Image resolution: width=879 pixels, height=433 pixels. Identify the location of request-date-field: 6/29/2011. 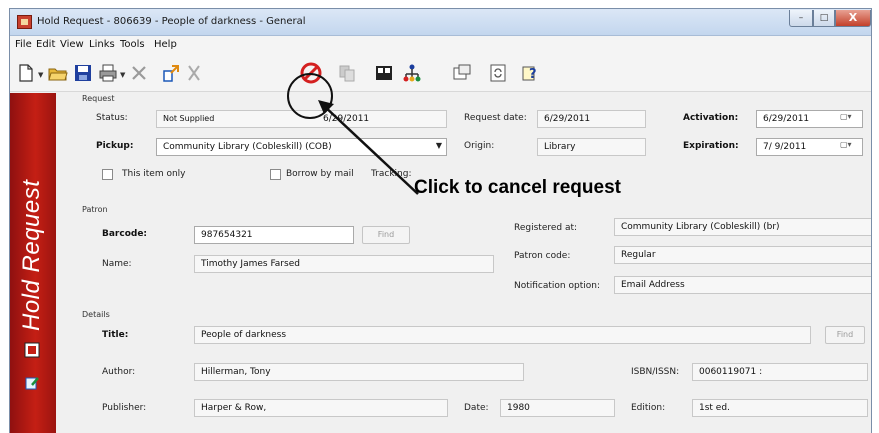
(591, 119).